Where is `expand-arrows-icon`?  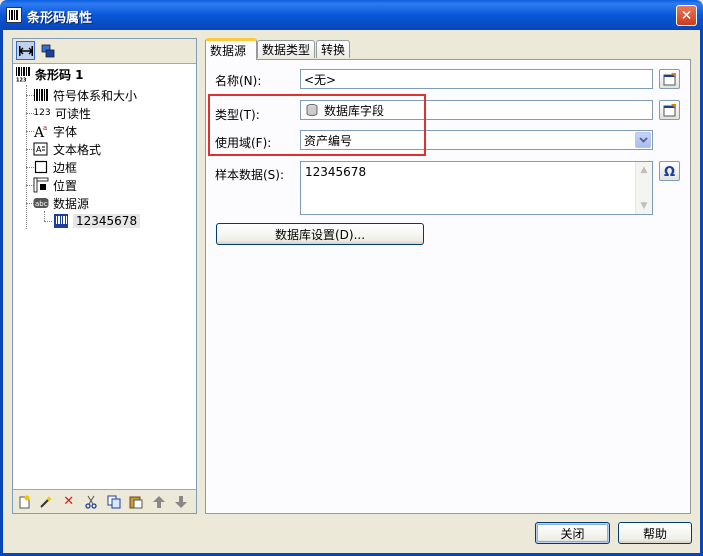 expand-arrows-icon is located at coordinates (25, 50).